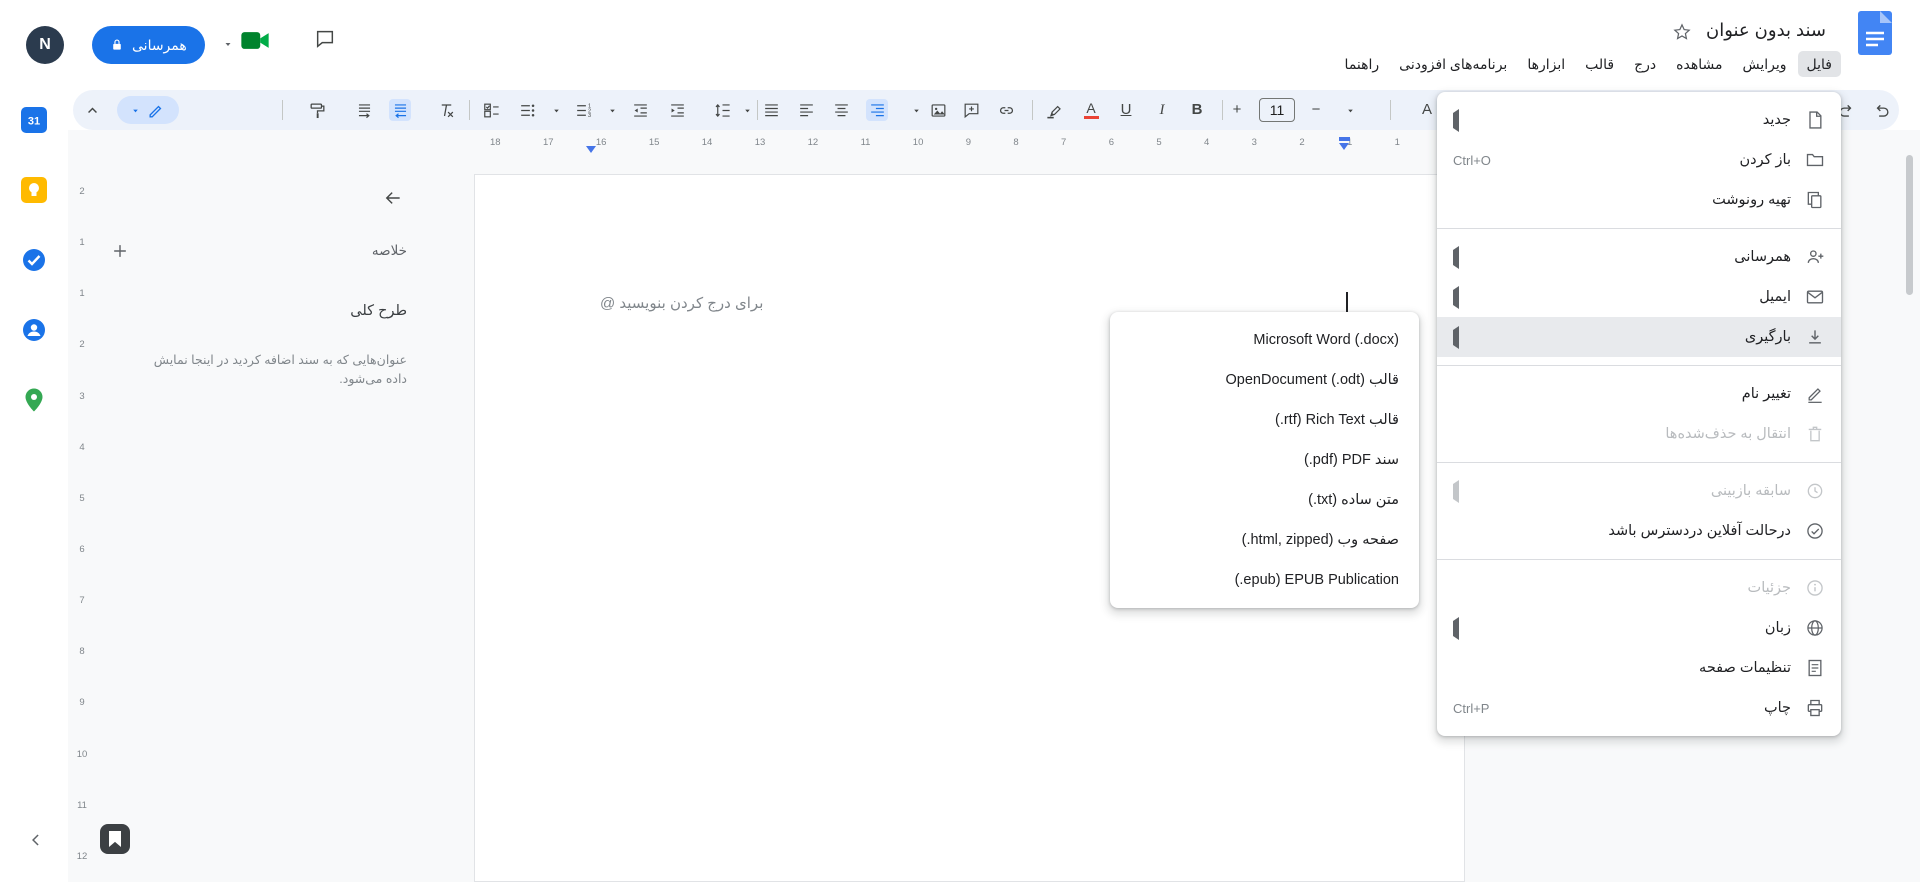  I want to click on add-comment-button, so click(971, 110).